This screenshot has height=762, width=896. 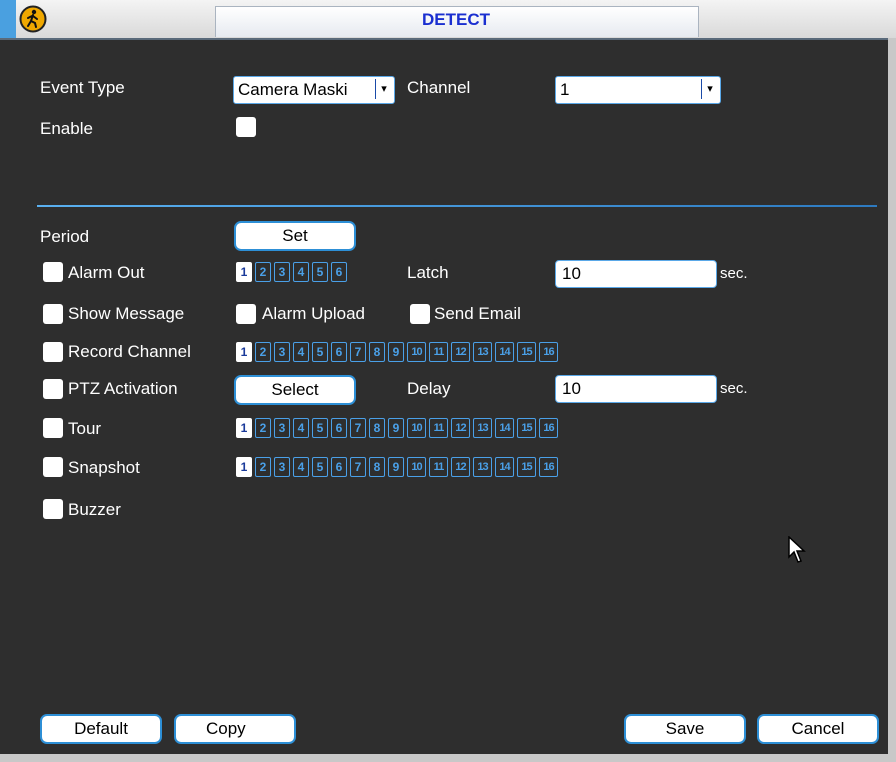 I want to click on tour-channel-2: 2, so click(x=263, y=428).